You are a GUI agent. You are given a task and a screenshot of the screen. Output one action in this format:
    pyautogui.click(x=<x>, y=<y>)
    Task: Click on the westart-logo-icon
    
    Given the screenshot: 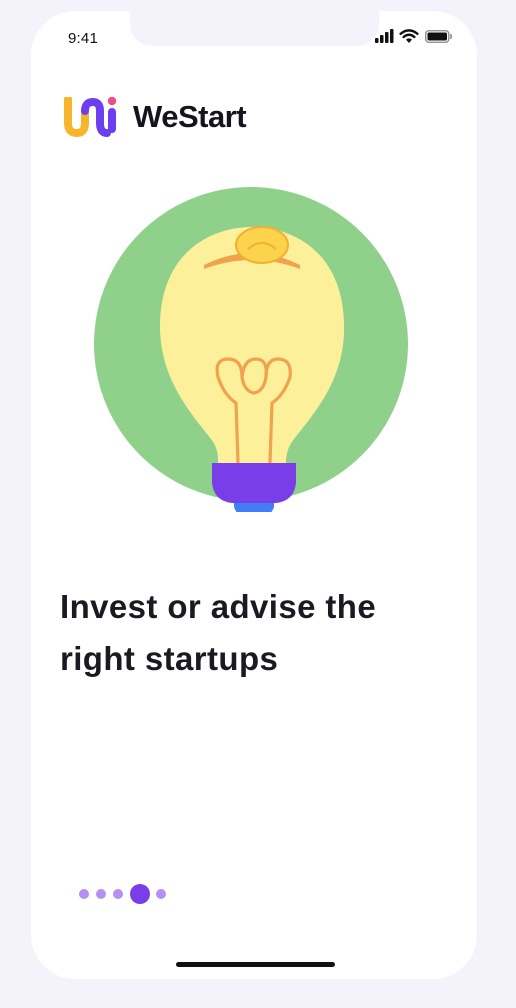 What is the action you would take?
    pyautogui.click(x=90, y=116)
    